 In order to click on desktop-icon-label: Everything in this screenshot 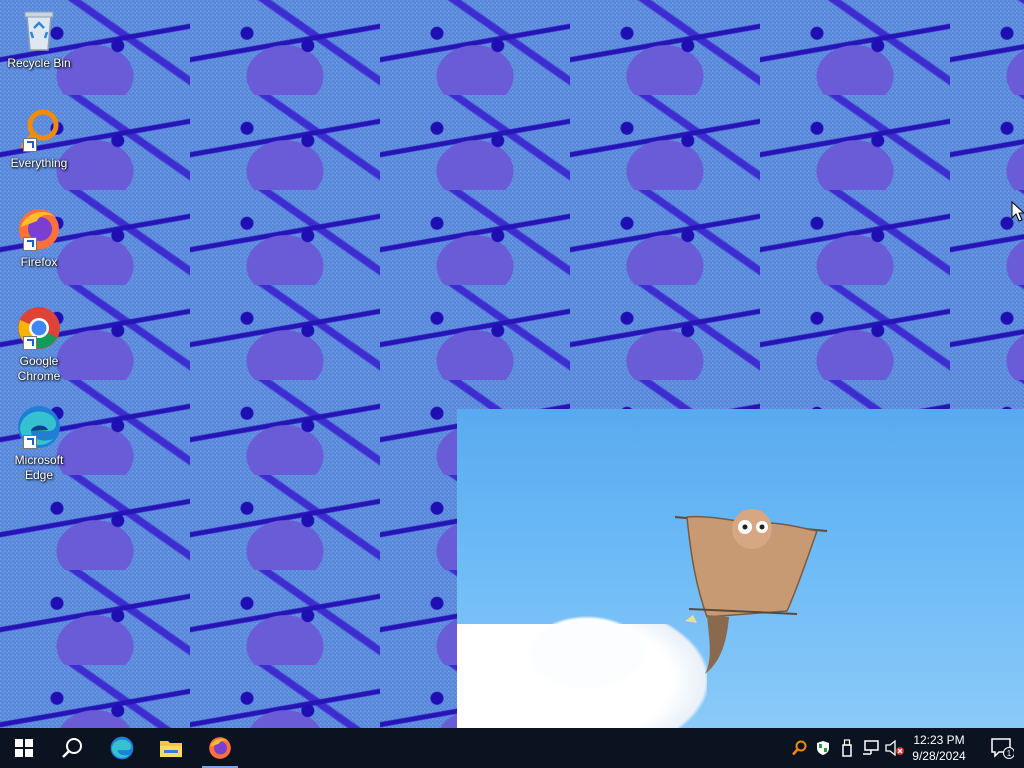, I will do `click(39, 163)`.